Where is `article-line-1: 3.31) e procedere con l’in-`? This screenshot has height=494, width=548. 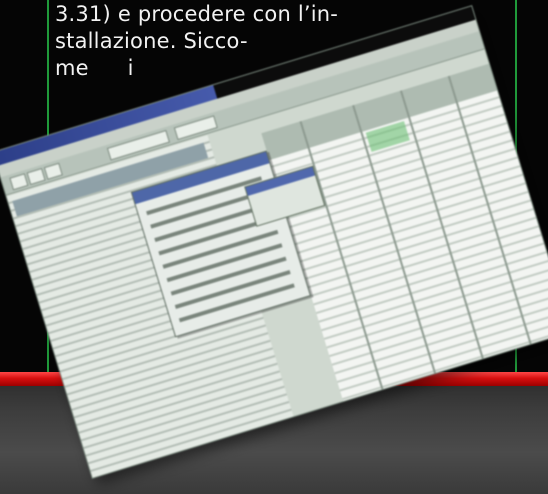
article-line-1: 3.31) e procedere con l’in- is located at coordinates (197, 14).